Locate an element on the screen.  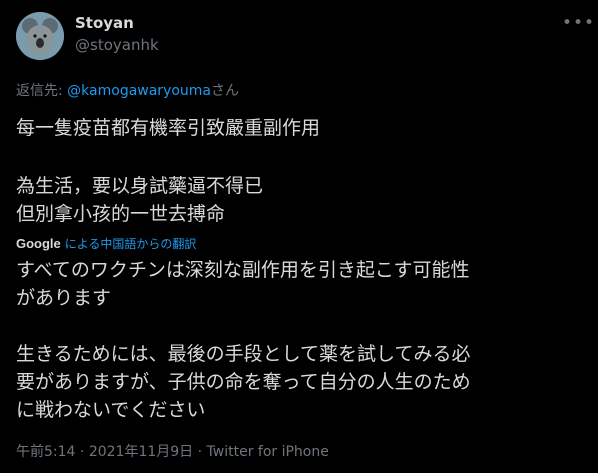
translation-attribution: Google による中国語からの翻訳 is located at coordinates (106, 243).